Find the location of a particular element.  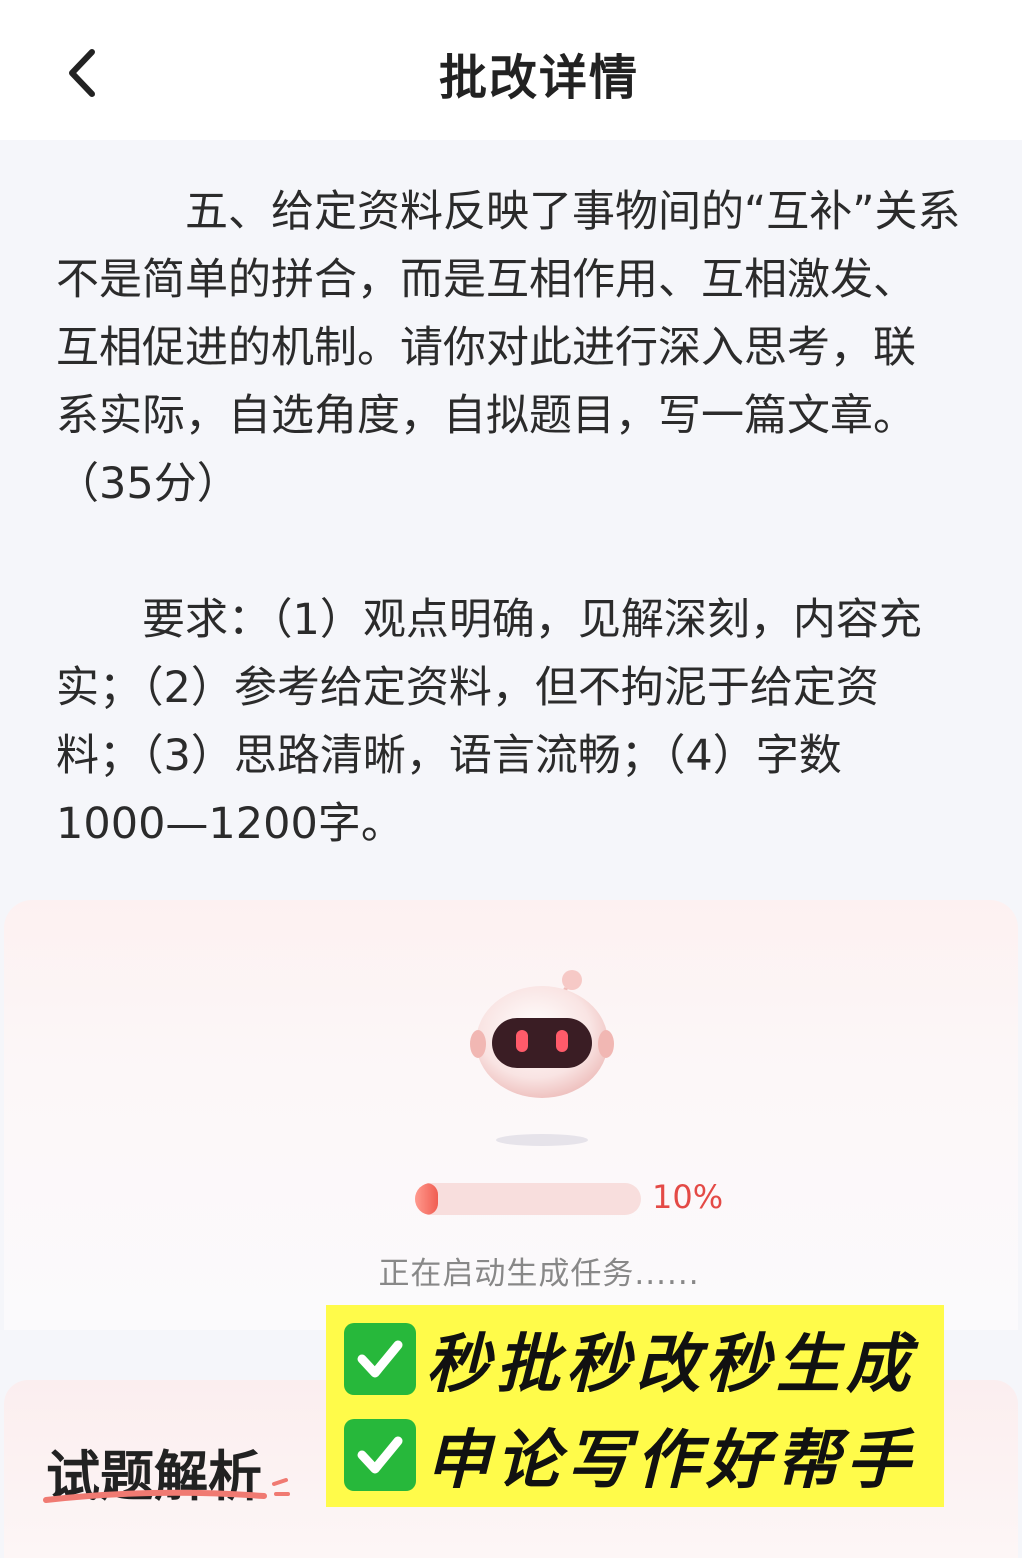

question-line: 不是简单的拼合，而是互相作用、互相激发、 is located at coordinates (486, 280).